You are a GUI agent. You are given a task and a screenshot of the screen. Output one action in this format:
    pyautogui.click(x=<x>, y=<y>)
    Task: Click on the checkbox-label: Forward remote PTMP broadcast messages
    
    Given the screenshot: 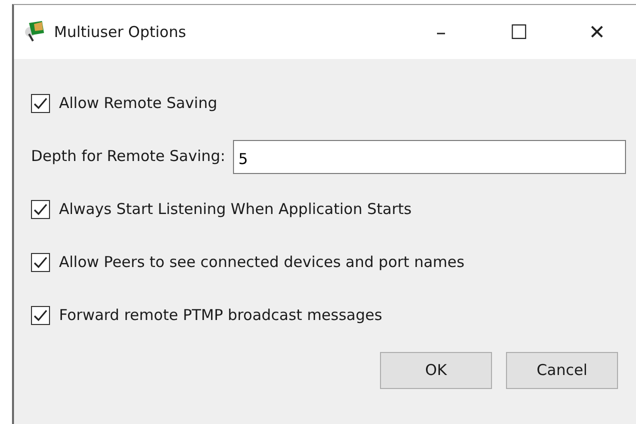 What is the action you would take?
    pyautogui.click(x=220, y=315)
    